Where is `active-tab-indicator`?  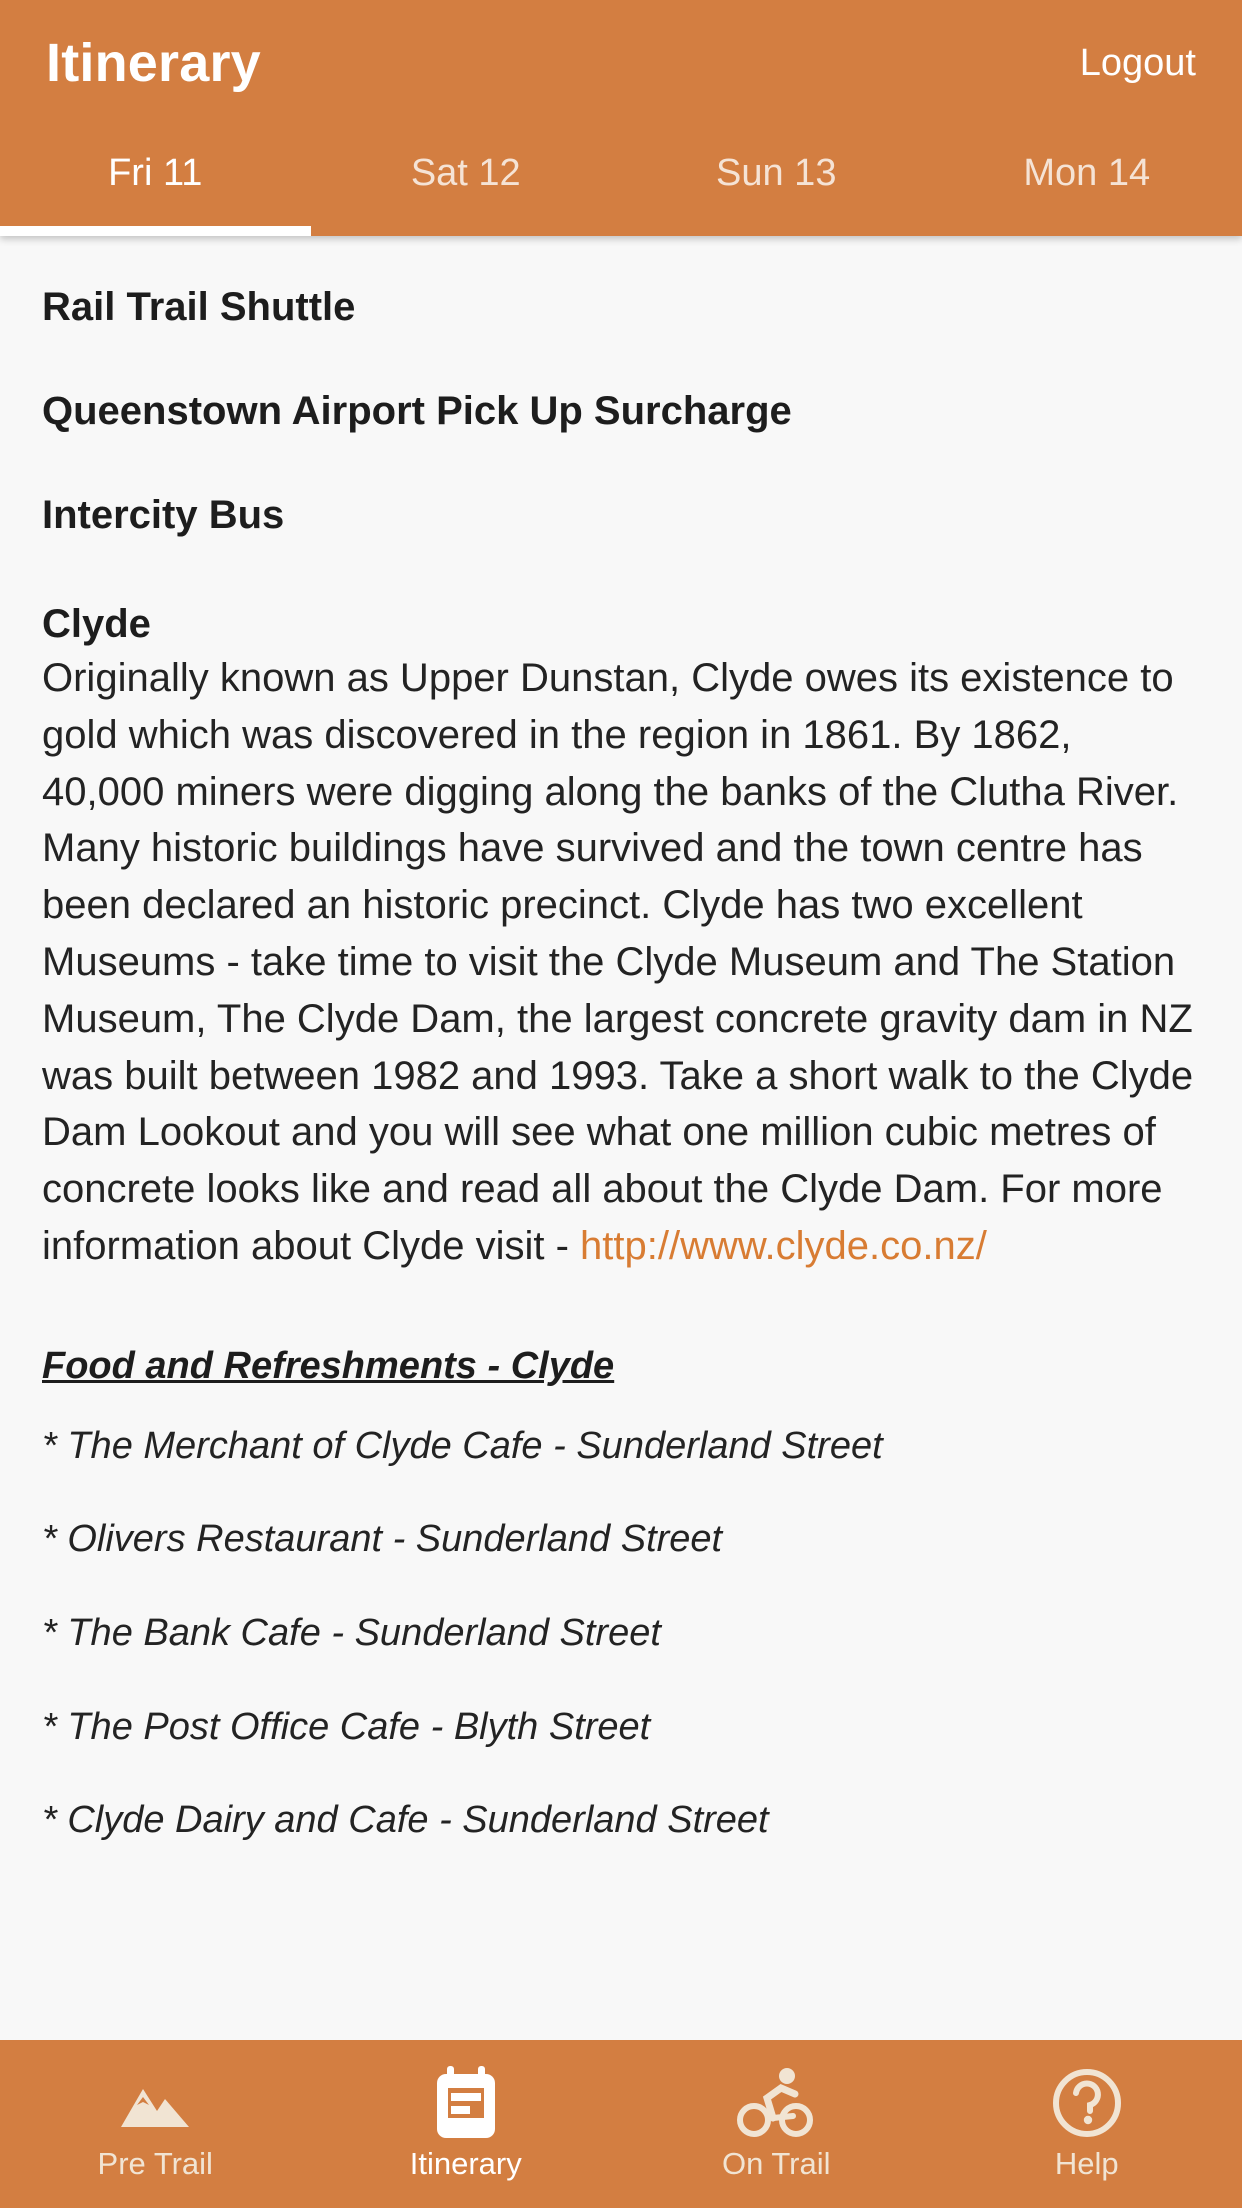
active-tab-indicator is located at coordinates (155, 231).